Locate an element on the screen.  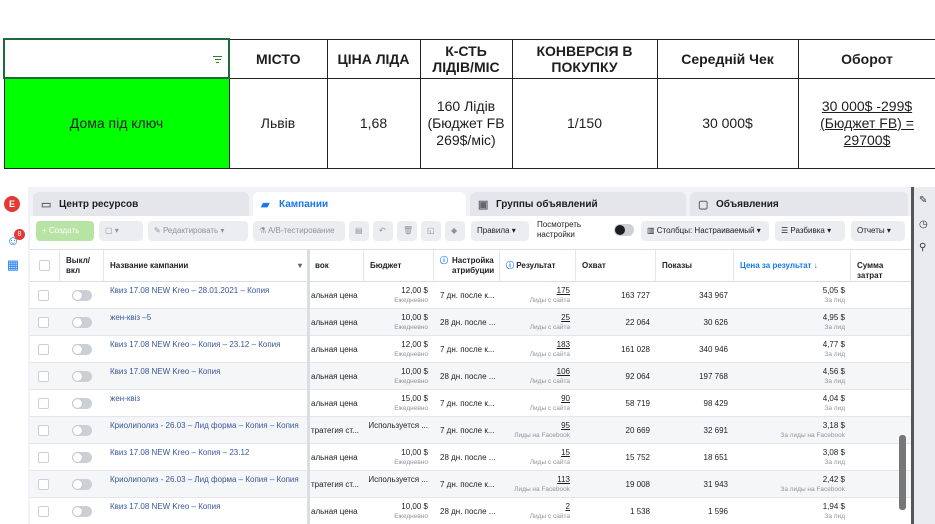
view-settings-toggle is located at coordinates (624, 230).